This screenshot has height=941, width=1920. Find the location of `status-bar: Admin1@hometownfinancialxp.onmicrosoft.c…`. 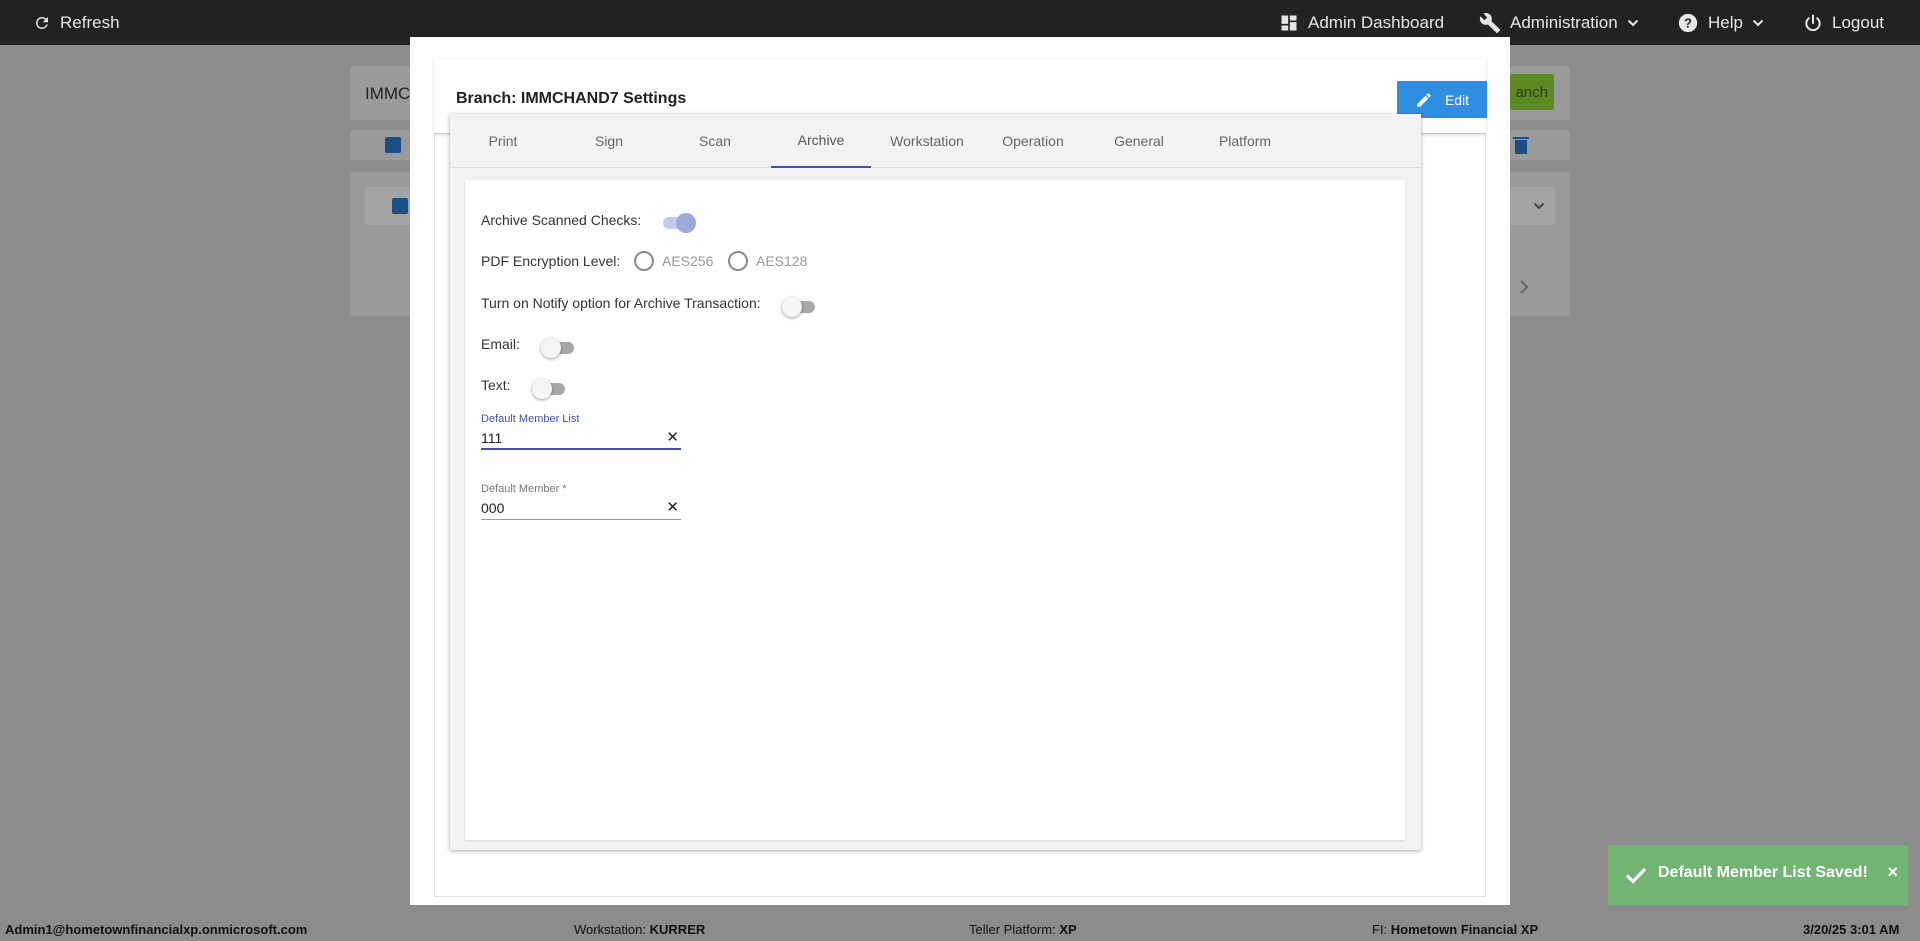

status-bar: Admin1@hometownfinancialxp.onmicrosoft.c… is located at coordinates (960, 929).